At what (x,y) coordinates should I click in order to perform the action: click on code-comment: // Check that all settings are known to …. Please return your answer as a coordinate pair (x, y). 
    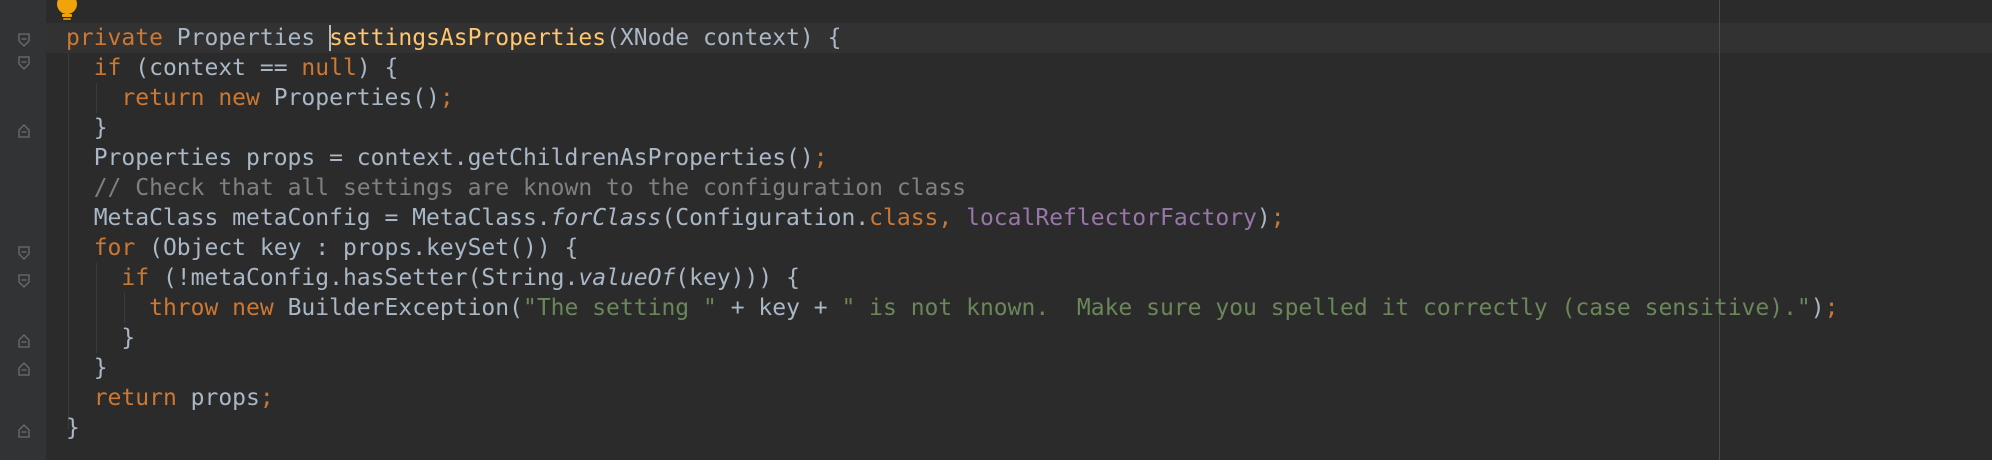
    Looking at the image, I should click on (530, 188).